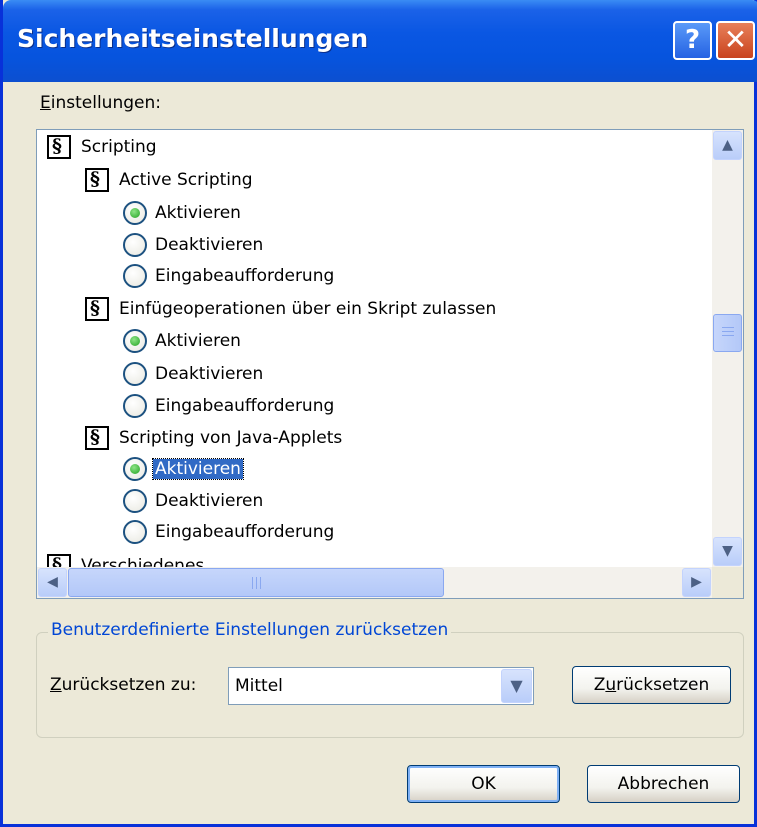 Image resolution: width=757 pixels, height=827 pixels. What do you see at coordinates (380, 41) in the screenshot?
I see `title-bar: Sicherheitseinstellungen ? ✕` at bounding box center [380, 41].